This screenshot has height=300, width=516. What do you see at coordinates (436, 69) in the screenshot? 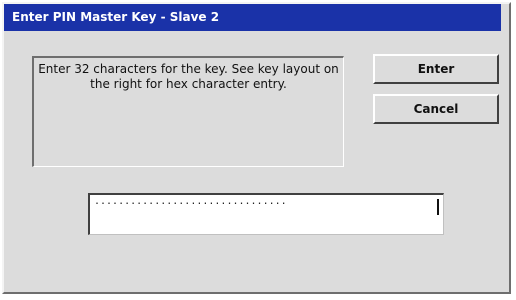
I see `enter-button: Enter` at bounding box center [436, 69].